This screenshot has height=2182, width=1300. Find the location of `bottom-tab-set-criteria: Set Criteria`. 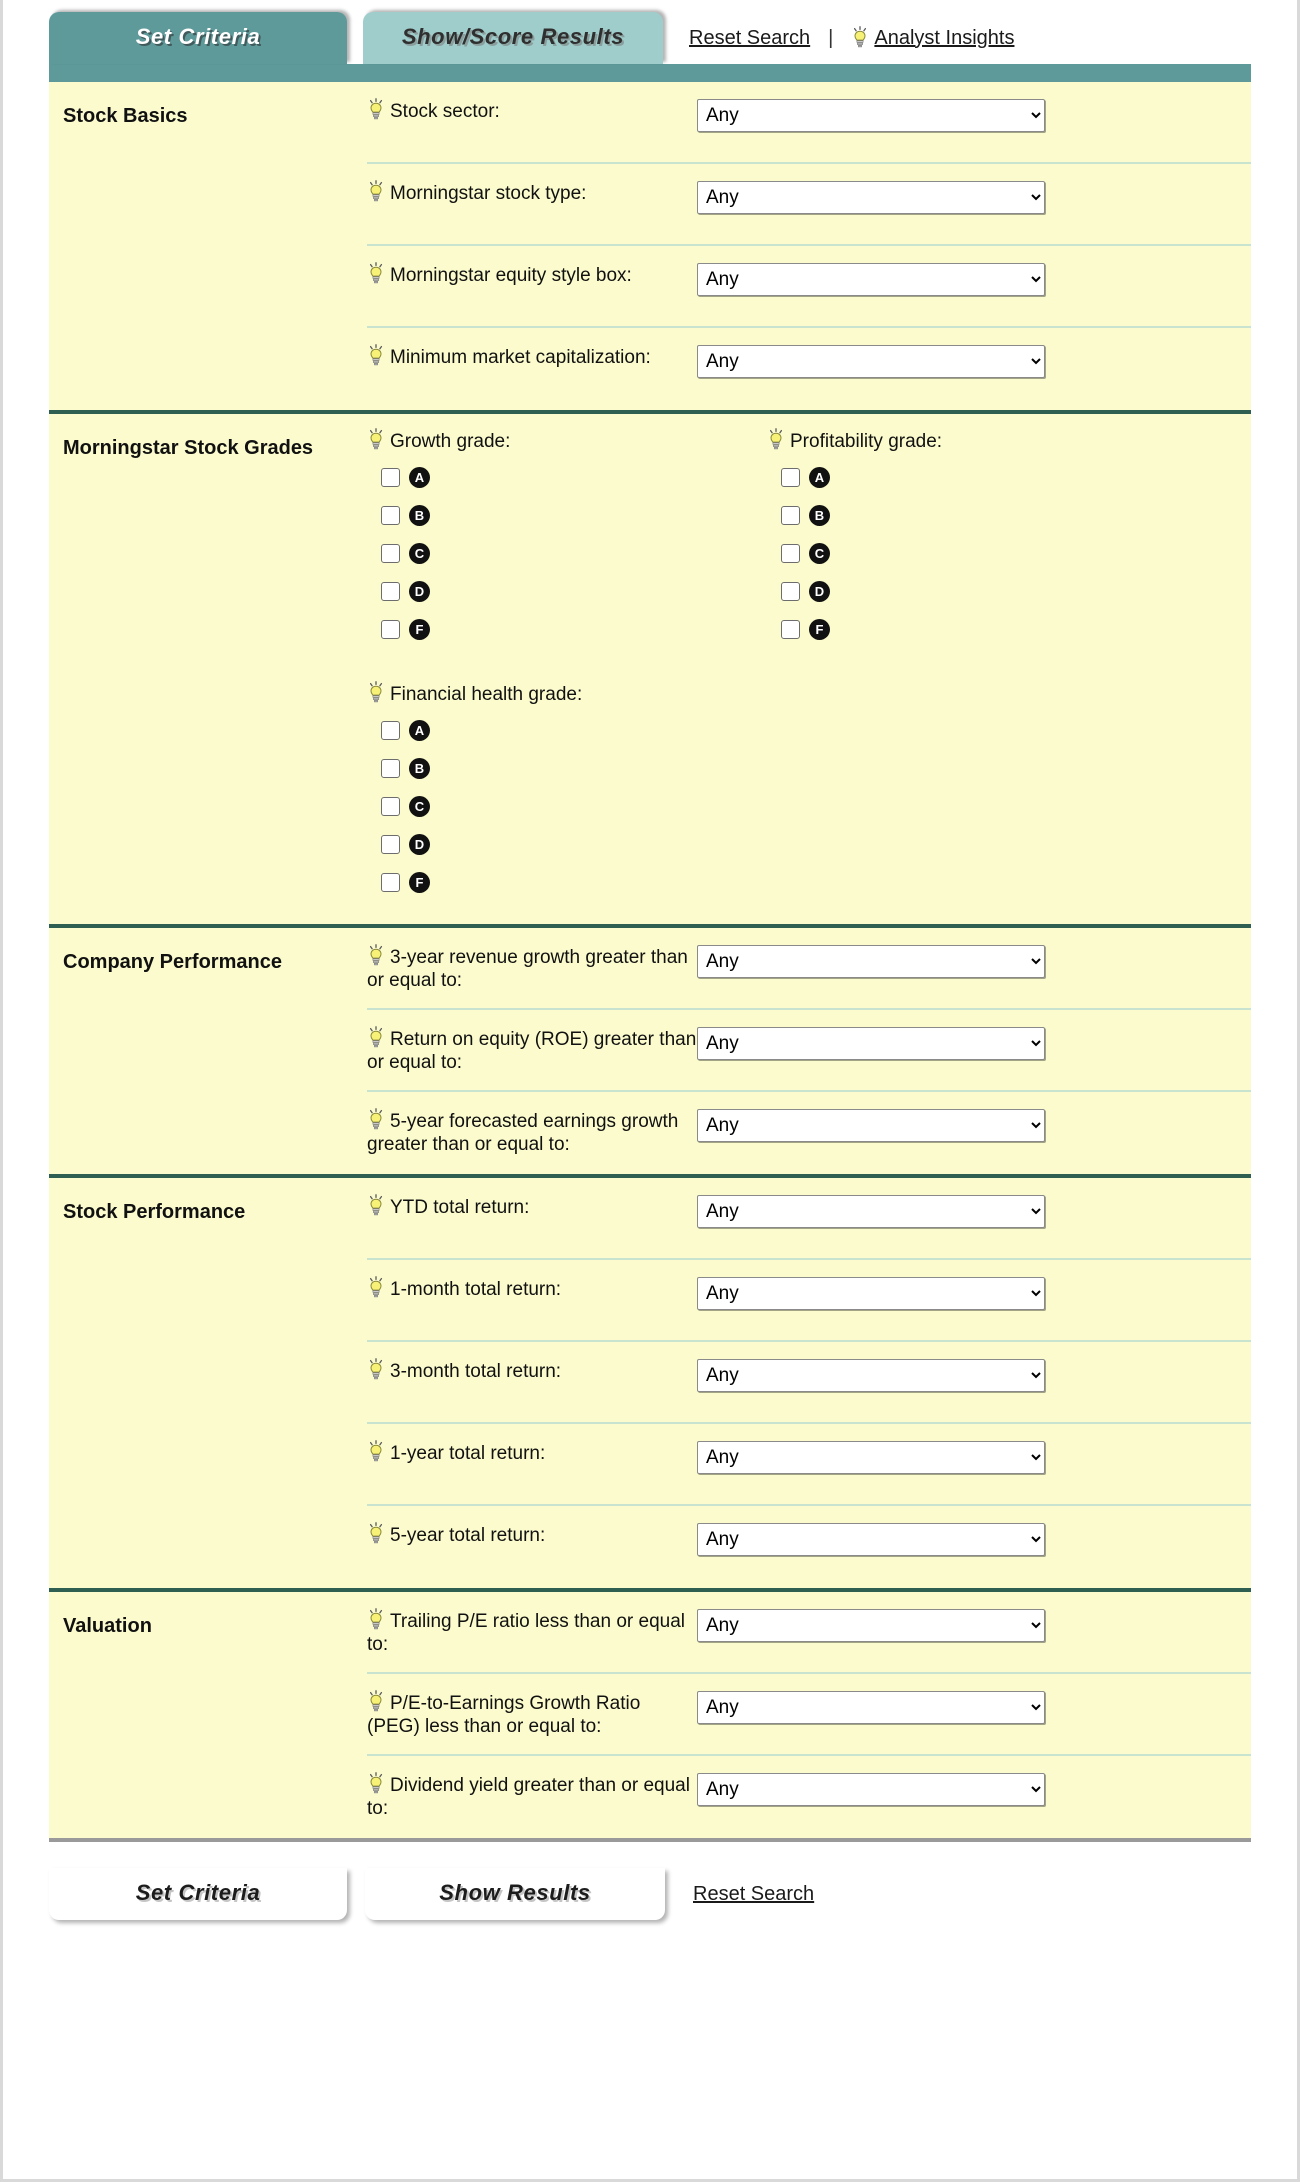

bottom-tab-set-criteria: Set Criteria is located at coordinates (198, 1894).